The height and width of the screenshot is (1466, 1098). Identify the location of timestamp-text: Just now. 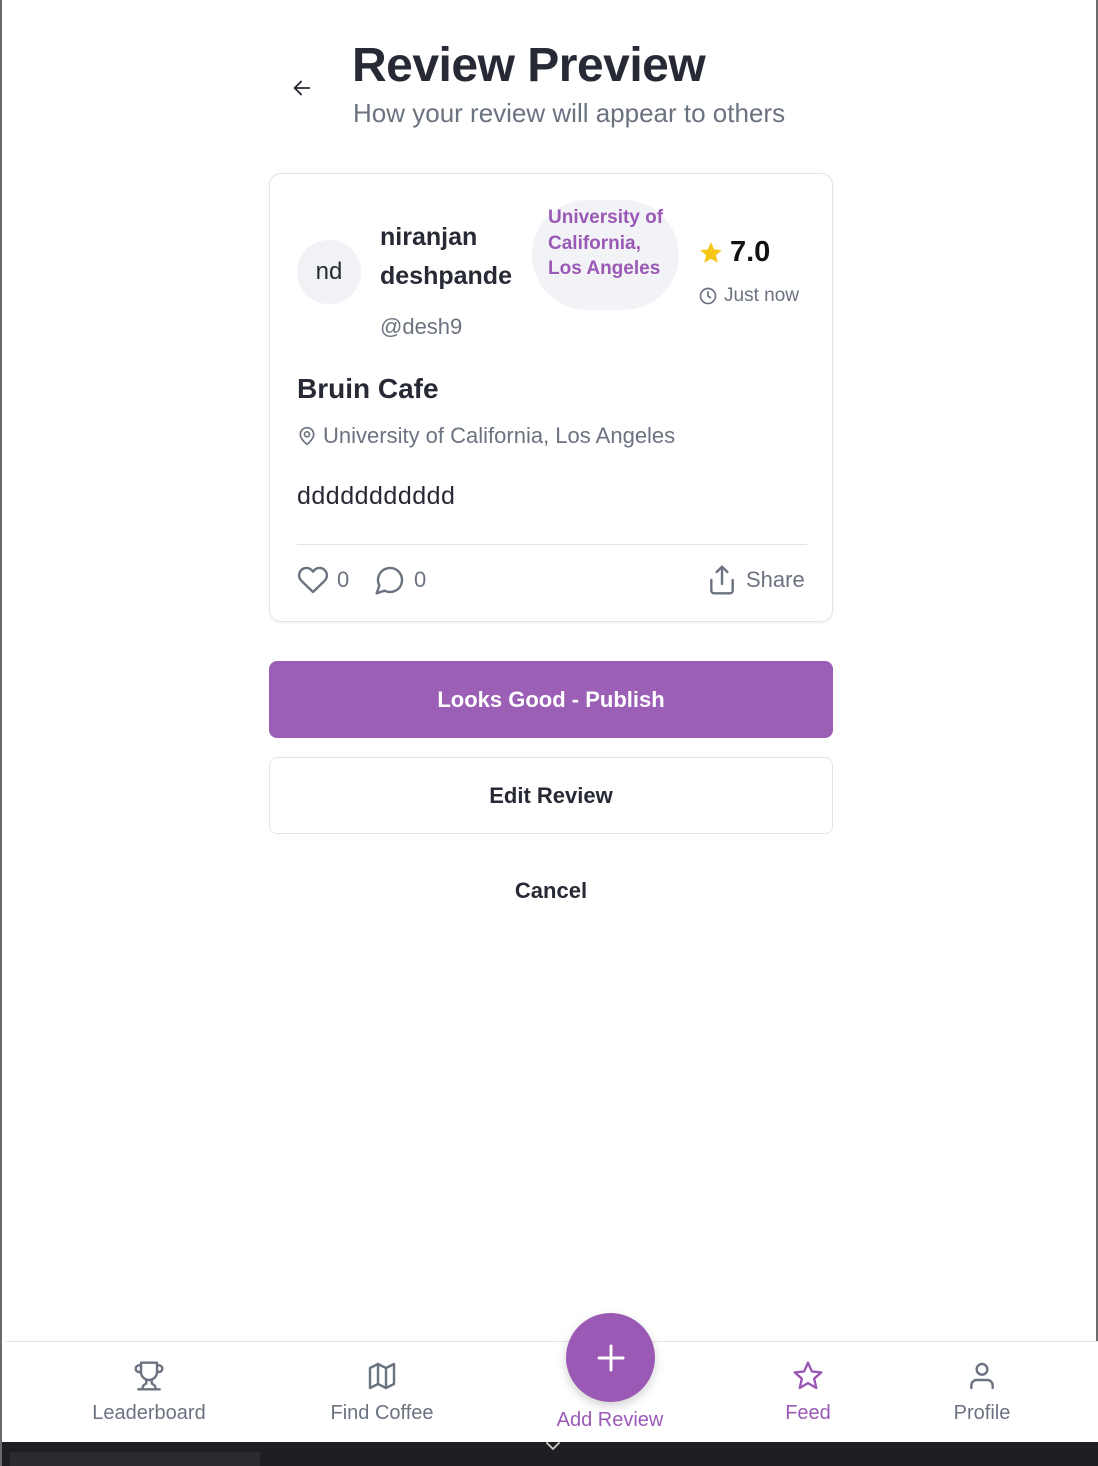
(761, 295).